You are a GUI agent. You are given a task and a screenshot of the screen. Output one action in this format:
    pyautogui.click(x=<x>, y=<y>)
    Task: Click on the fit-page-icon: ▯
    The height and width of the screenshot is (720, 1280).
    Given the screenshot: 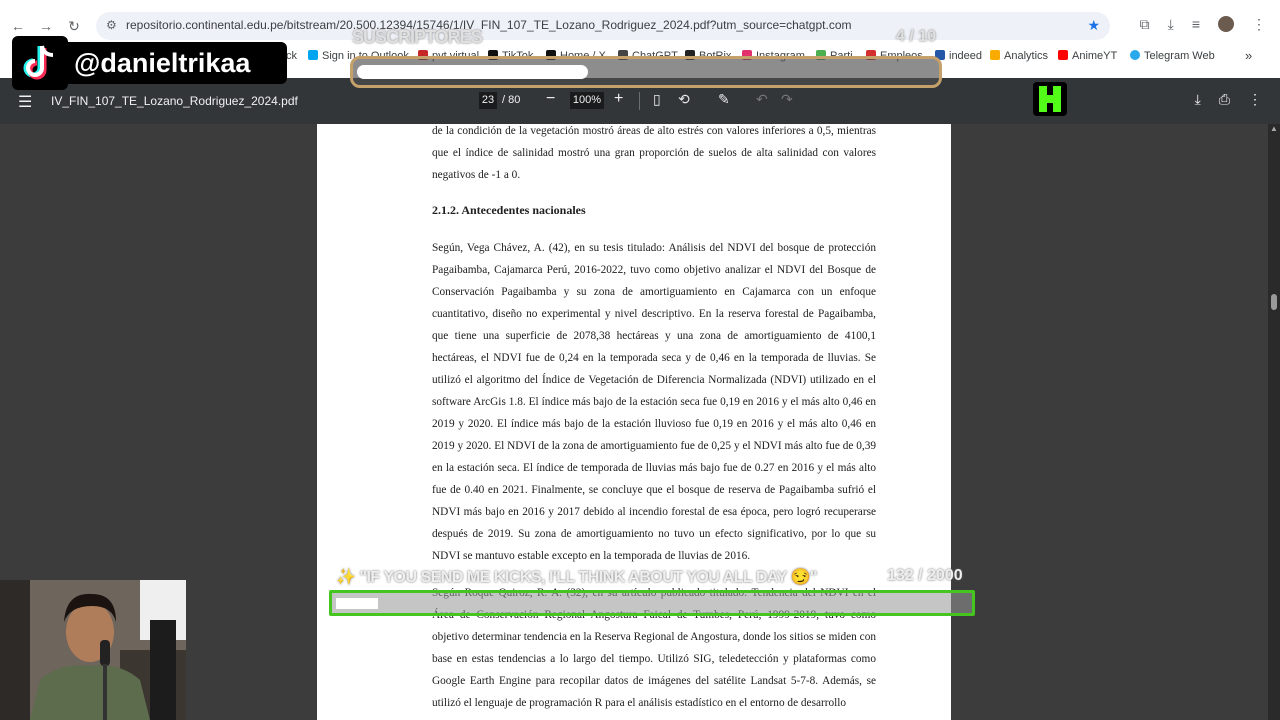 What is the action you would take?
    pyautogui.click(x=657, y=99)
    